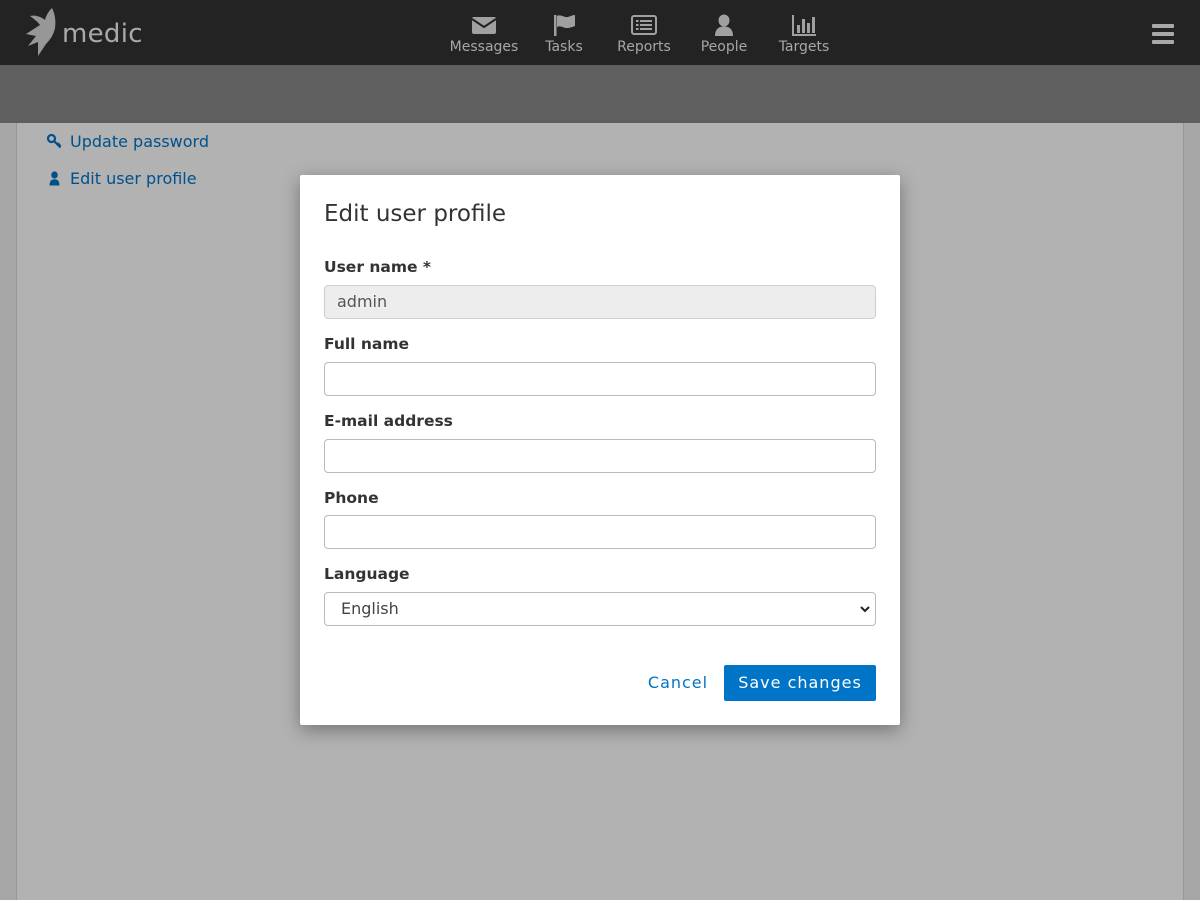 Image resolution: width=1200 pixels, height=900 pixels. Describe the element at coordinates (378, 267) in the screenshot. I see `username-label: User name *` at that location.